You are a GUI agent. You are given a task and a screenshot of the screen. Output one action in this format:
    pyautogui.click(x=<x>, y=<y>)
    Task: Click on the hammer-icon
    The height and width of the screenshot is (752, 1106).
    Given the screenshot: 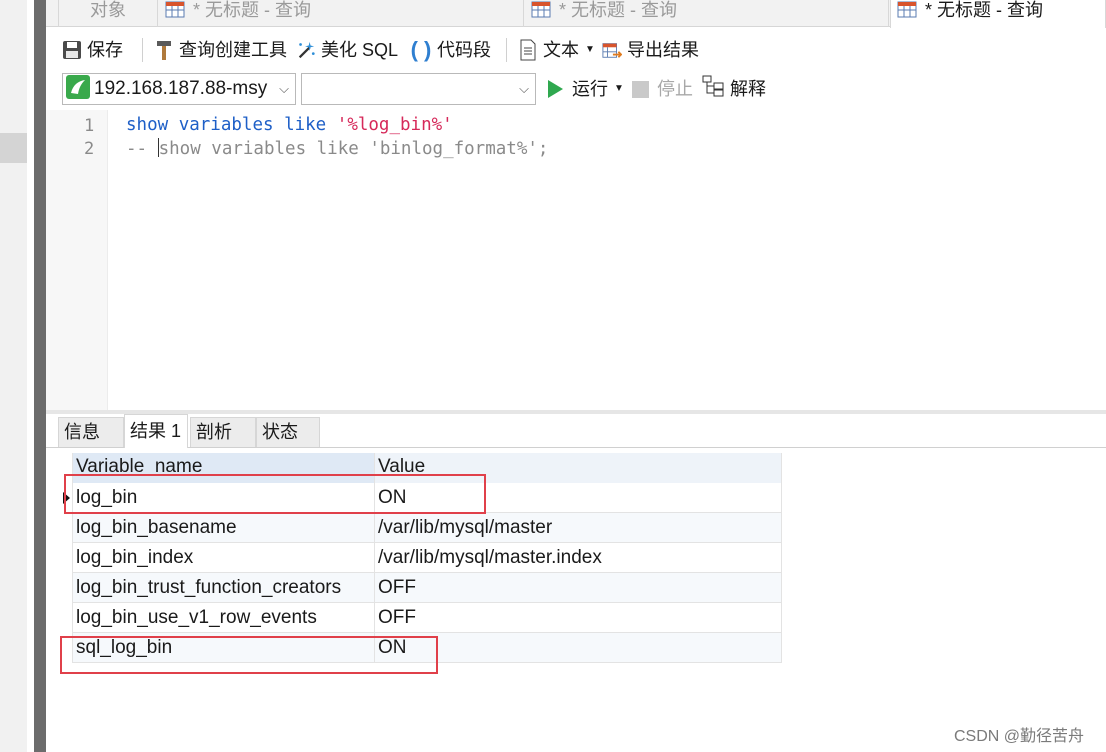 What is the action you would take?
    pyautogui.click(x=164, y=50)
    